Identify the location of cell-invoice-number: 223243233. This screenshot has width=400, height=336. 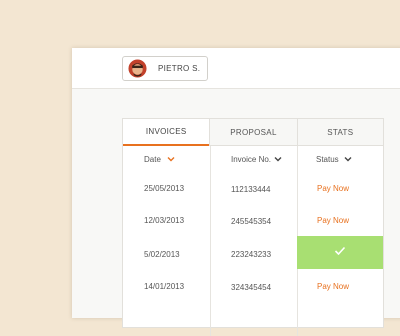
(251, 254).